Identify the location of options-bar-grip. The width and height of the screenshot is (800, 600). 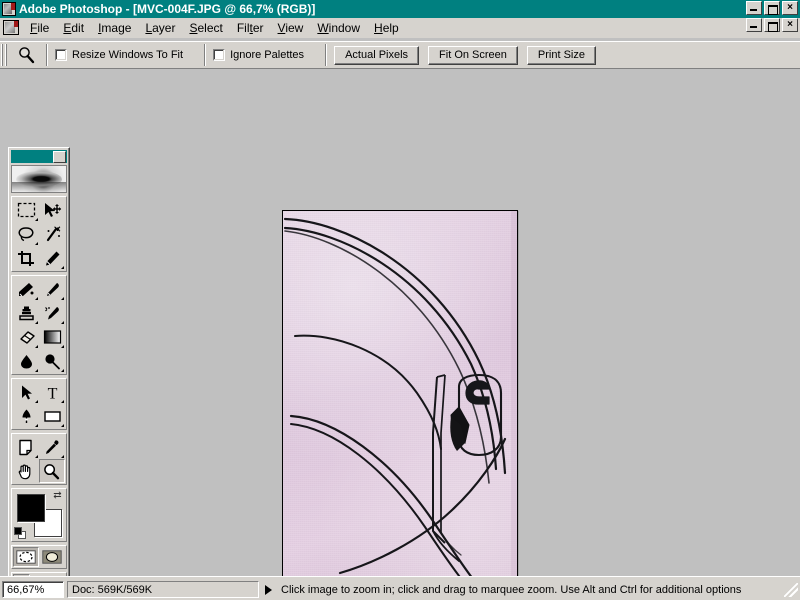
(5, 55).